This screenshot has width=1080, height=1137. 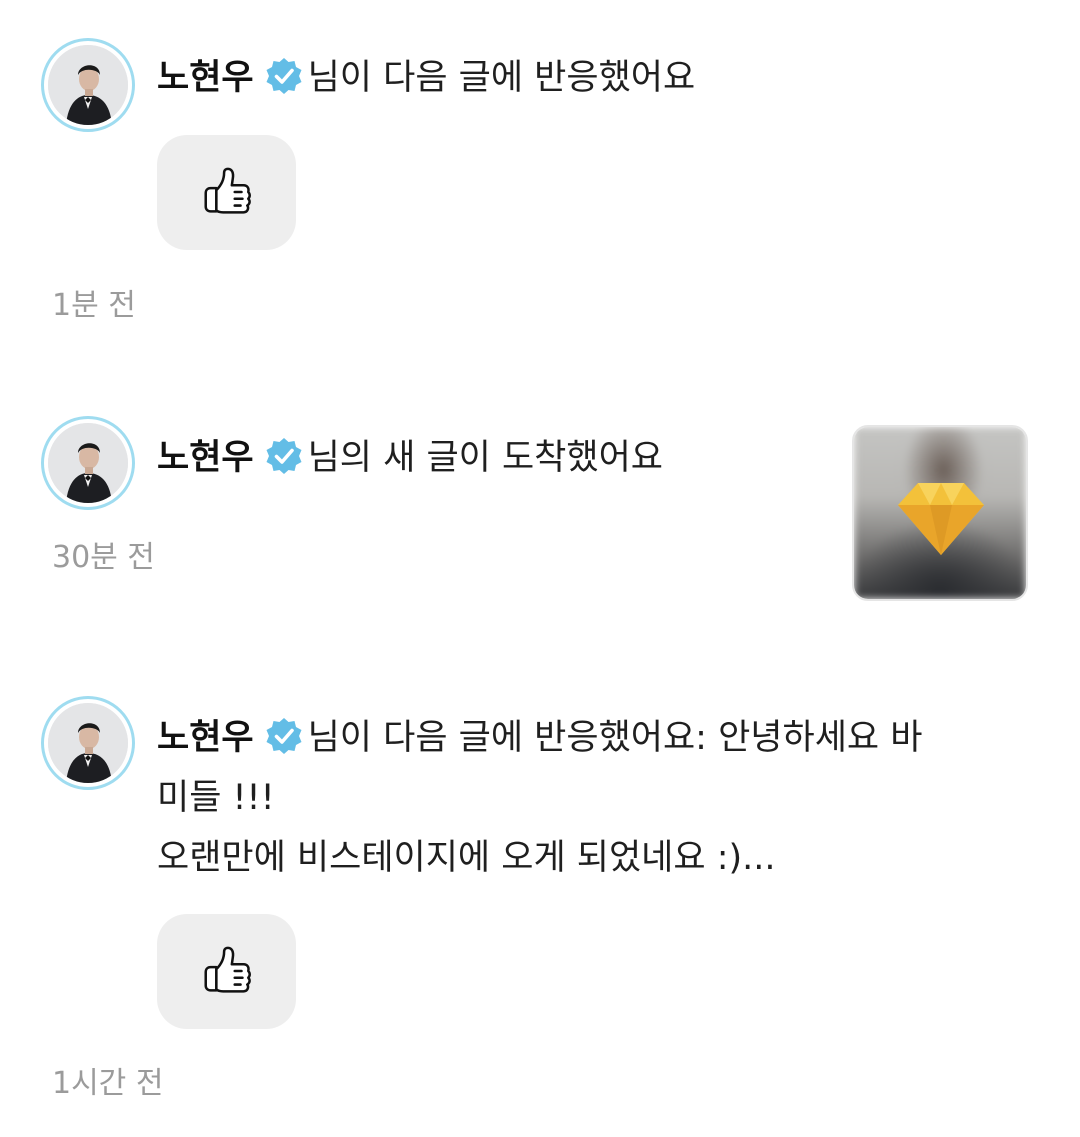 I want to click on post-thumbnail, so click(x=940, y=513).